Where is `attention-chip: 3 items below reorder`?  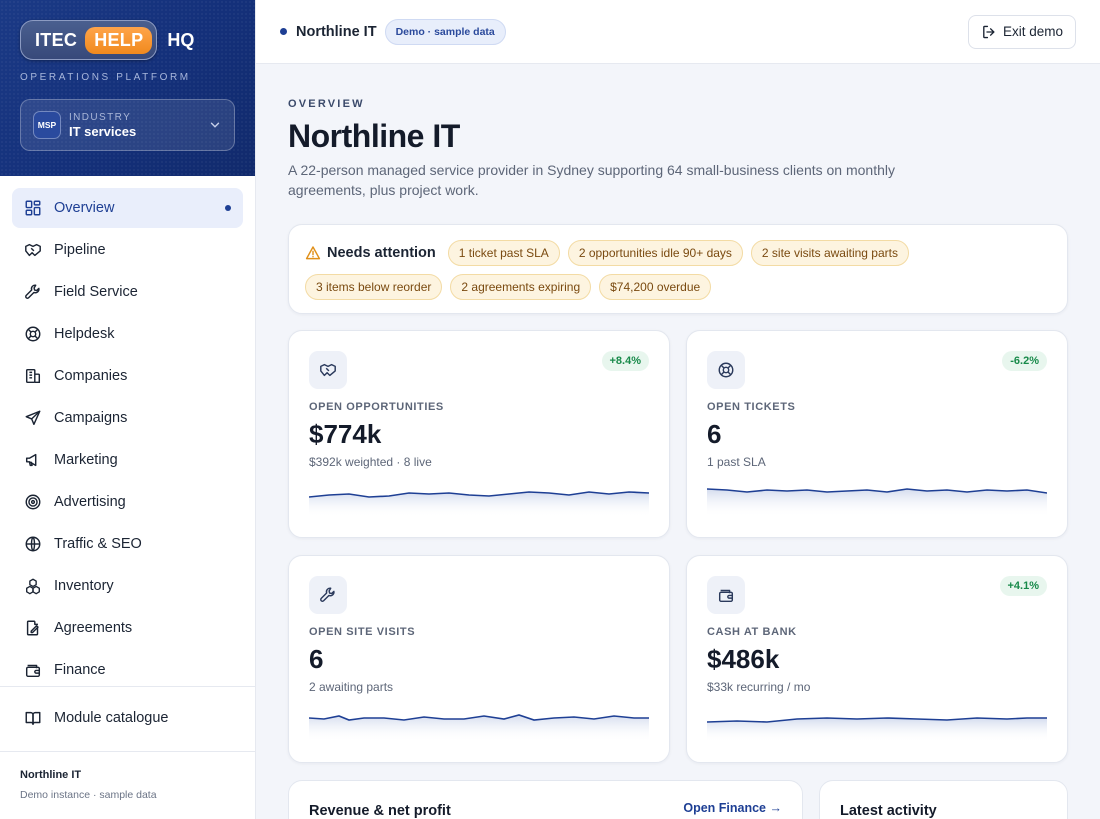 attention-chip: 3 items below reorder is located at coordinates (374, 287).